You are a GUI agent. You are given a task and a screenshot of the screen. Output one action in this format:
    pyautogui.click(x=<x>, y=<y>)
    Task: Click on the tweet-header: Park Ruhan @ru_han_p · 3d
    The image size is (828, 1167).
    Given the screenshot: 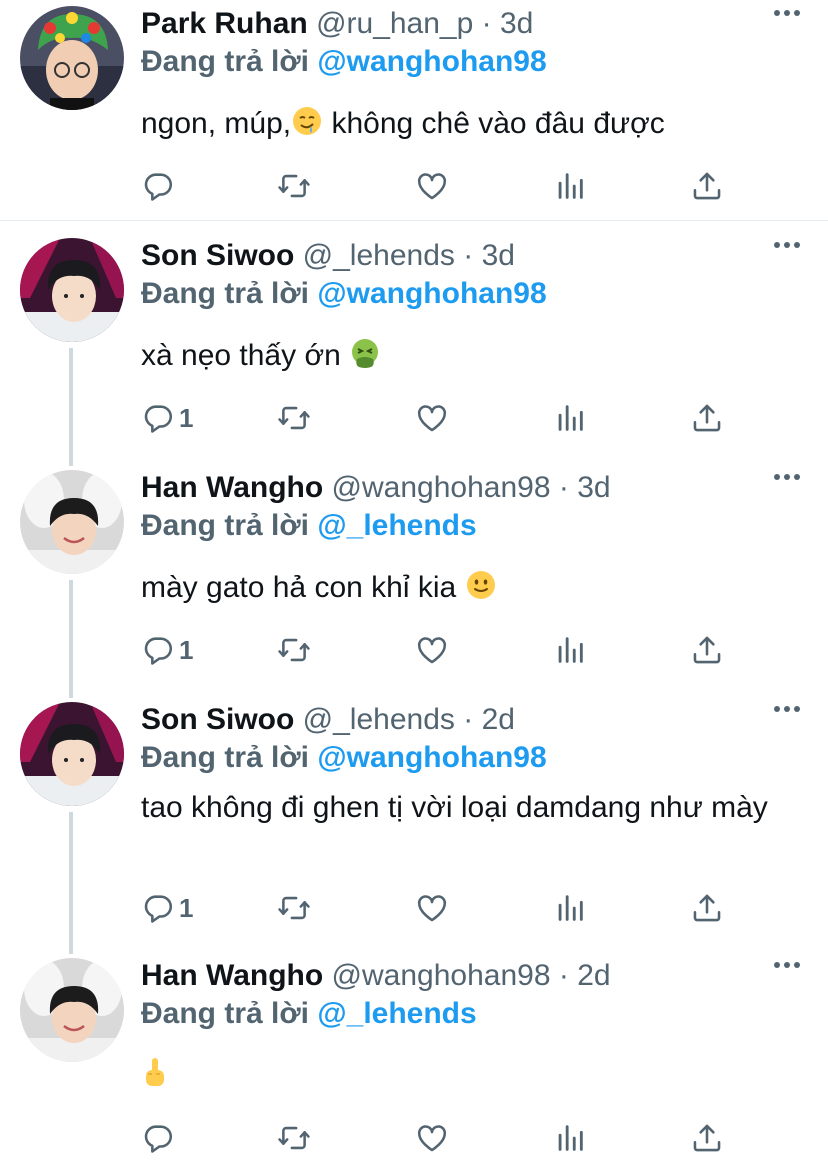 What is the action you would take?
    pyautogui.click(x=337, y=23)
    